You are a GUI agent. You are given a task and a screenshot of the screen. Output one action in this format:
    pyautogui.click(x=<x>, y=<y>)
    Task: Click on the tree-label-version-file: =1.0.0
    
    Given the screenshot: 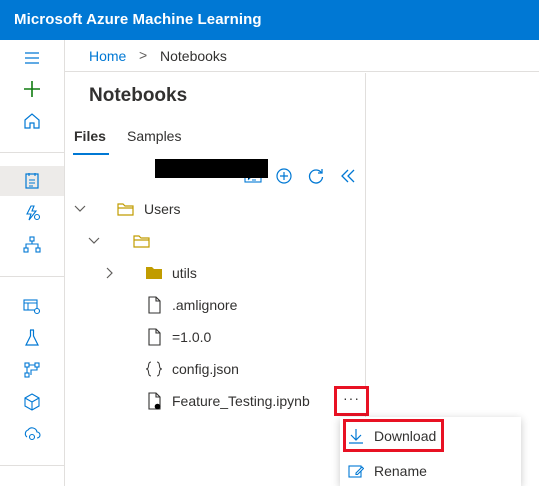 What is the action you would take?
    pyautogui.click(x=192, y=337)
    